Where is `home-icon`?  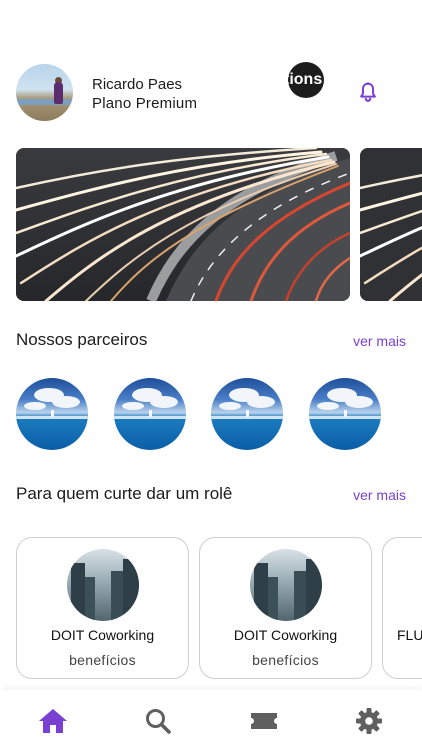 home-icon is located at coordinates (53, 721).